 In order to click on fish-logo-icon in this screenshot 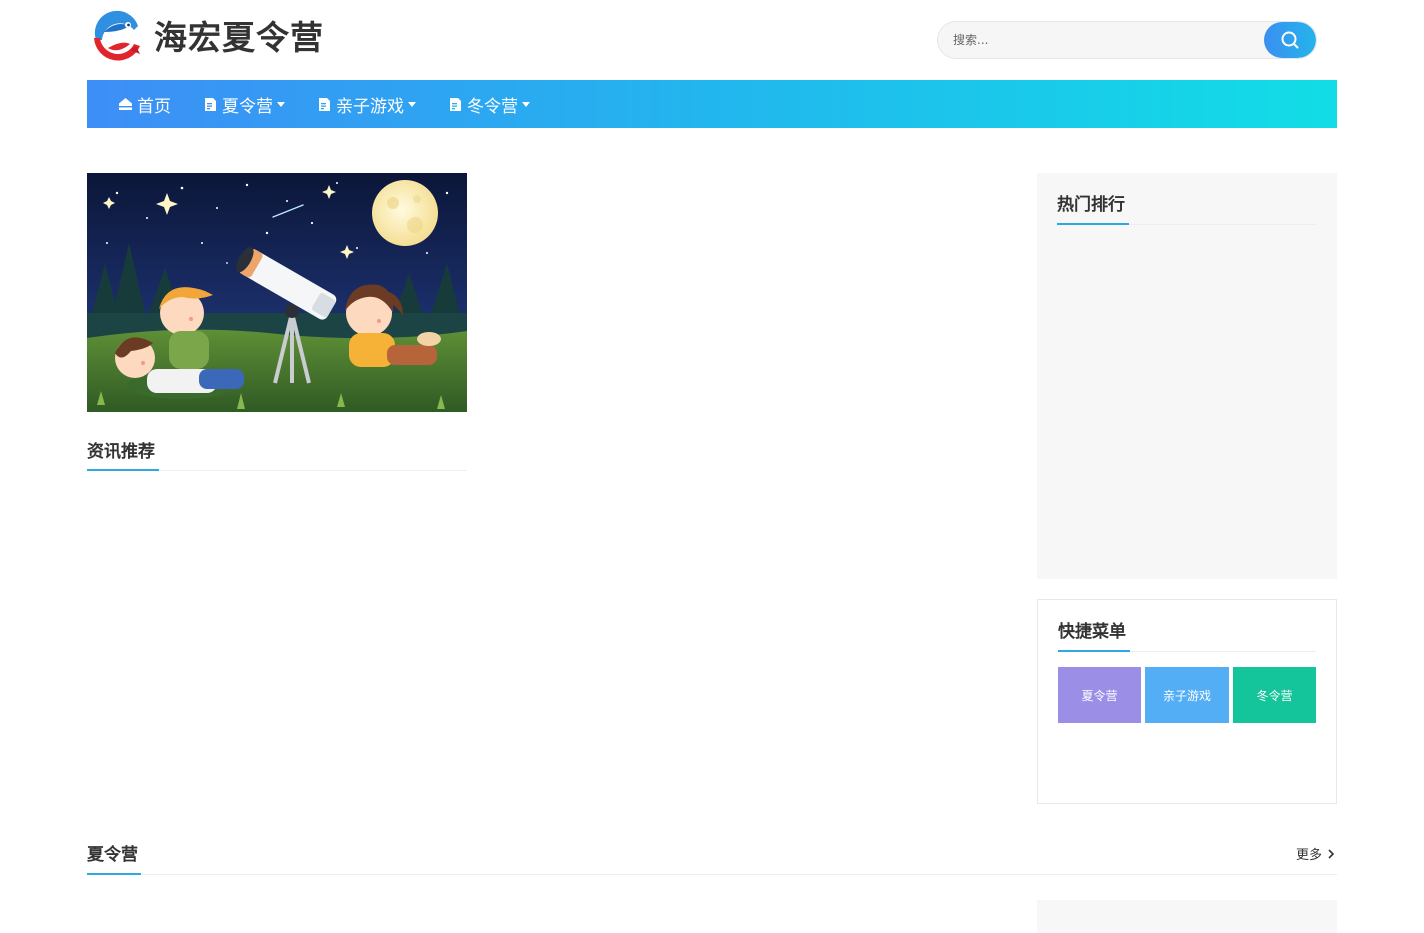, I will do `click(118, 37)`.